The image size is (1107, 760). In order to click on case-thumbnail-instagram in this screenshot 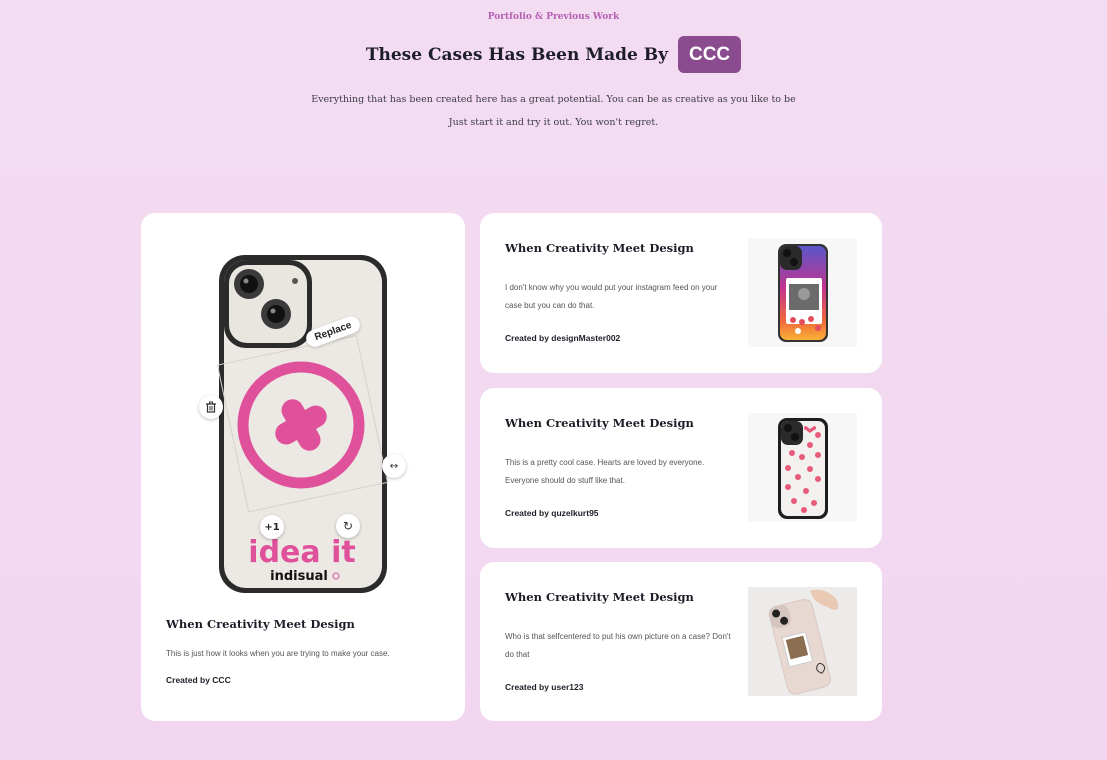, I will do `click(802, 292)`.